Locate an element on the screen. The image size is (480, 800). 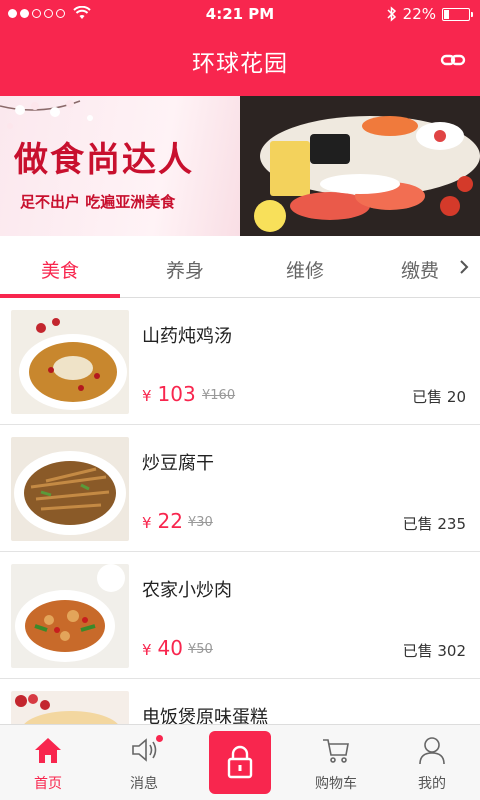
tab-wellness: 养身 is located at coordinates (185, 269).